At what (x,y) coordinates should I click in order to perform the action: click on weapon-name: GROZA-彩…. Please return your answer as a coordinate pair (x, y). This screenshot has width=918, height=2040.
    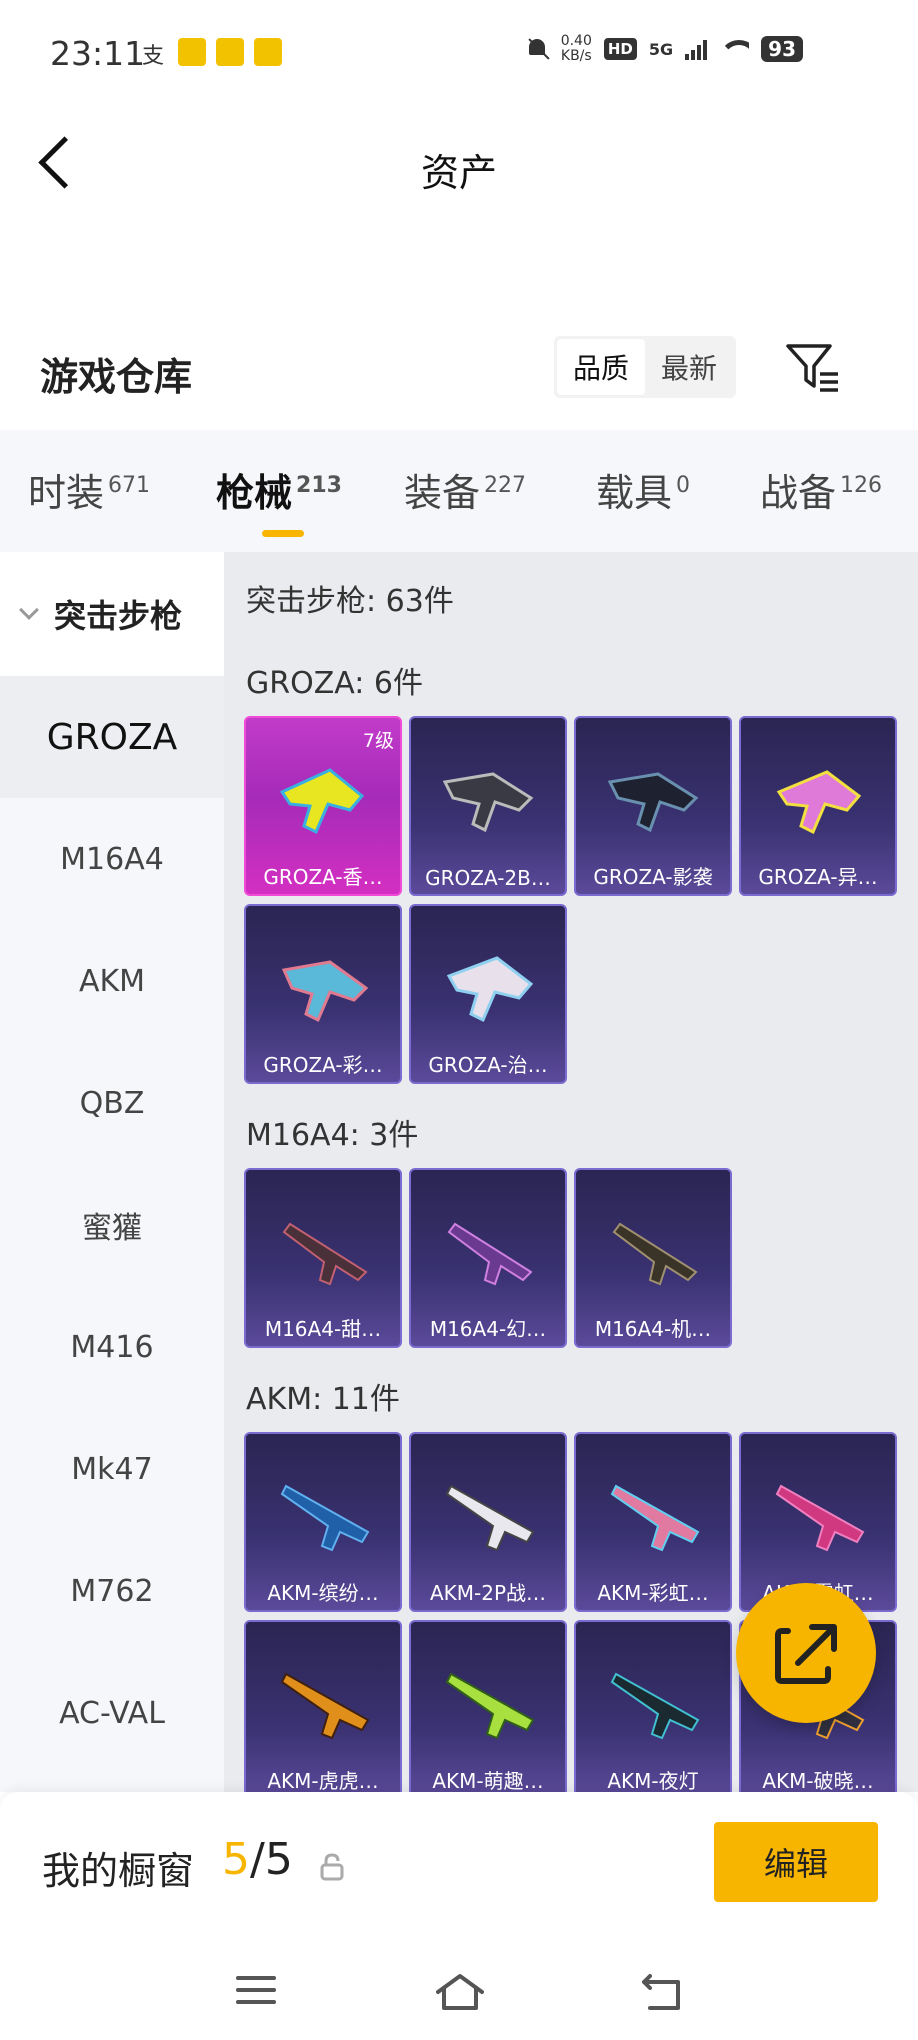
    Looking at the image, I should click on (323, 1065).